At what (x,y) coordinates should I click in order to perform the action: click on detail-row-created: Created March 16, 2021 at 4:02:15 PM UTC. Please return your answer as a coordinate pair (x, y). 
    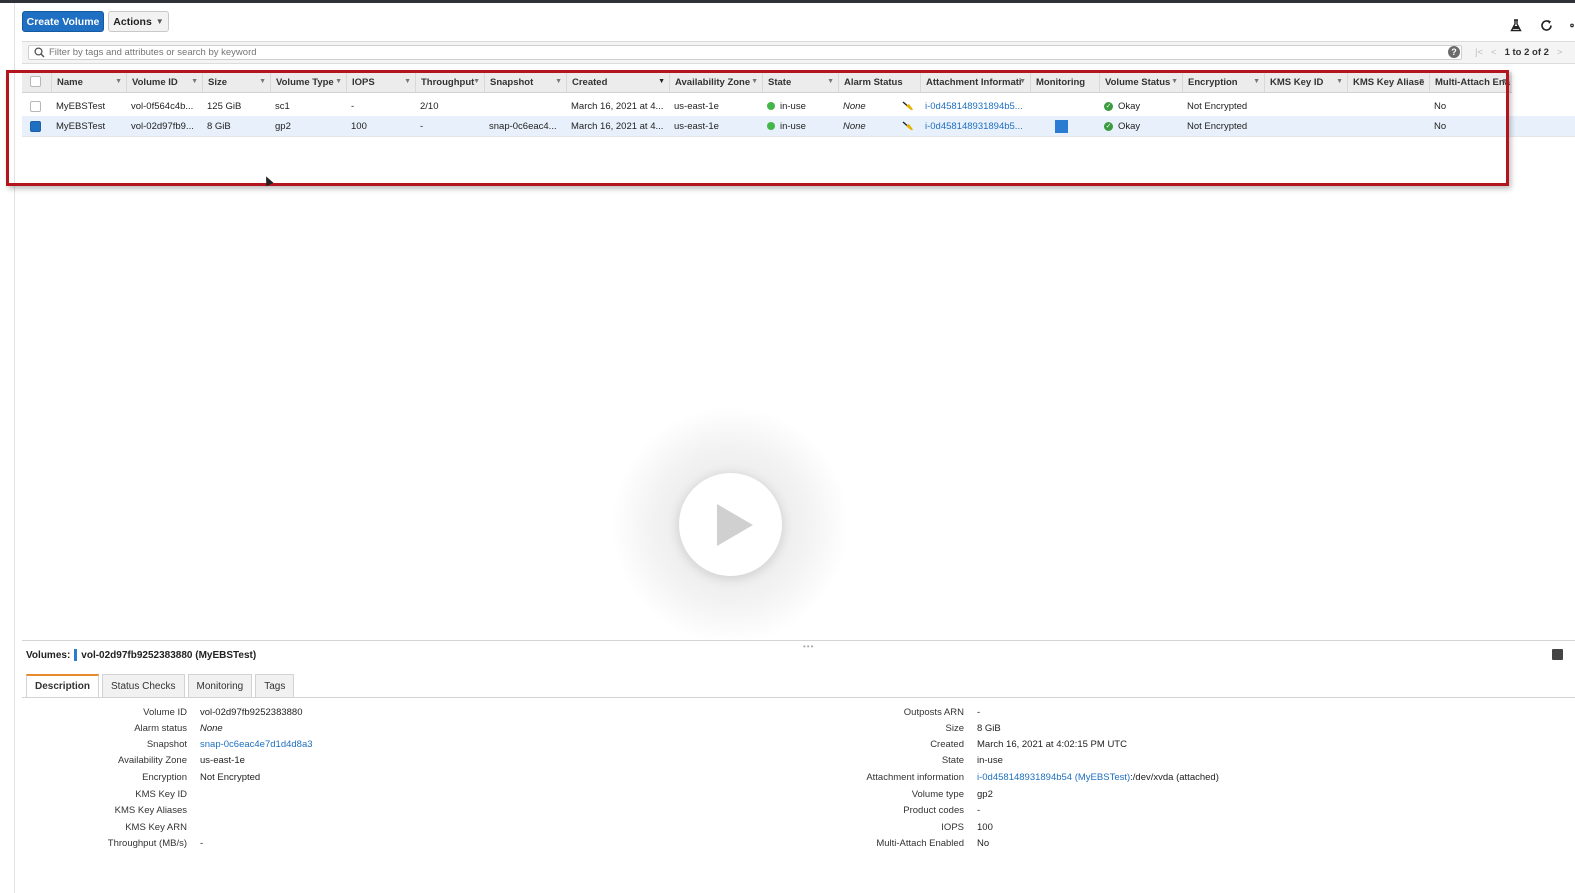
    Looking at the image, I should click on (1028, 744).